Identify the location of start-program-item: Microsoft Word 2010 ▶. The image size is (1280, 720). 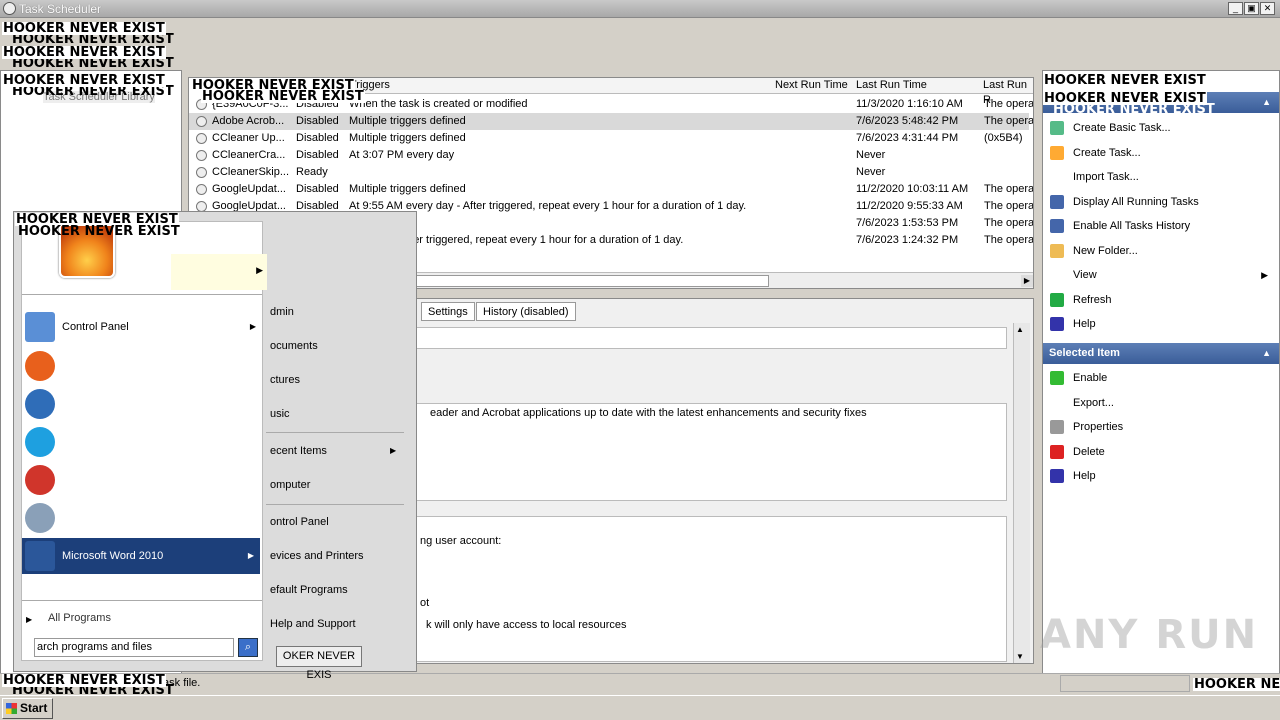
(141, 556).